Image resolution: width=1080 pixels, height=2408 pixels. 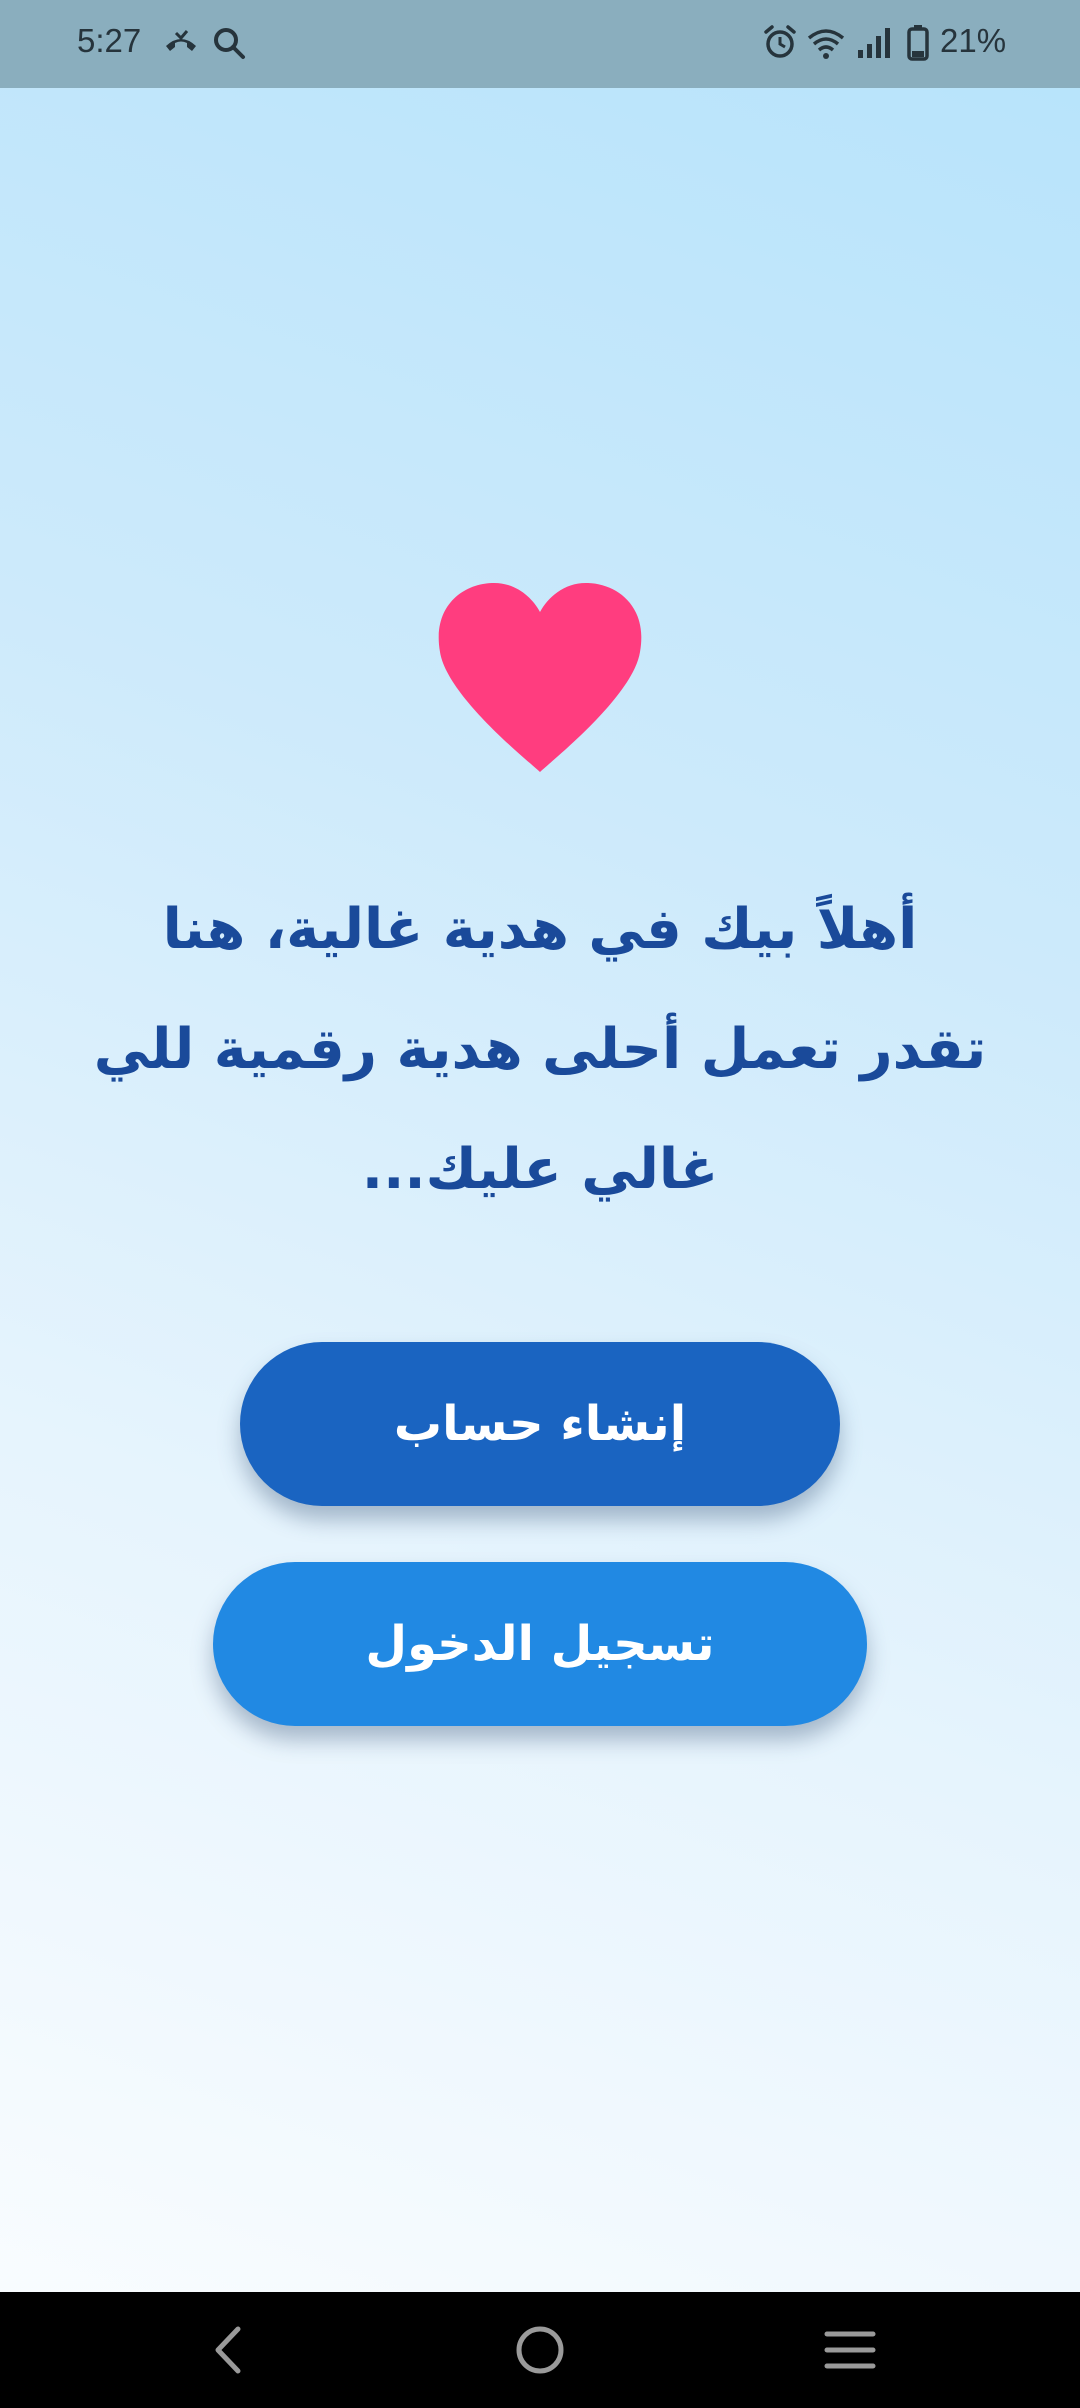 What do you see at coordinates (228, 2350) in the screenshot?
I see `back-icon` at bounding box center [228, 2350].